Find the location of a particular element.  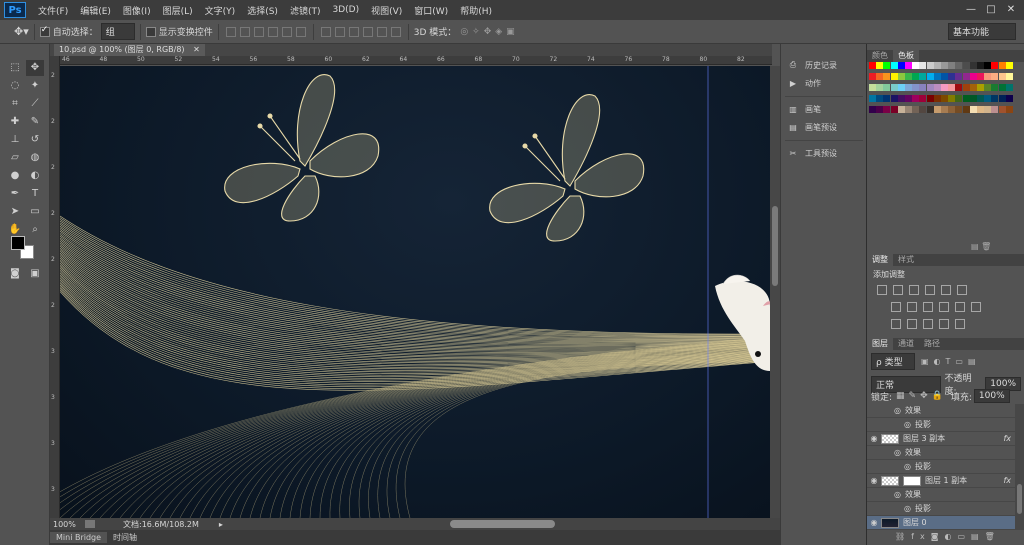

distribute-right-icon is located at coordinates (395, 31).